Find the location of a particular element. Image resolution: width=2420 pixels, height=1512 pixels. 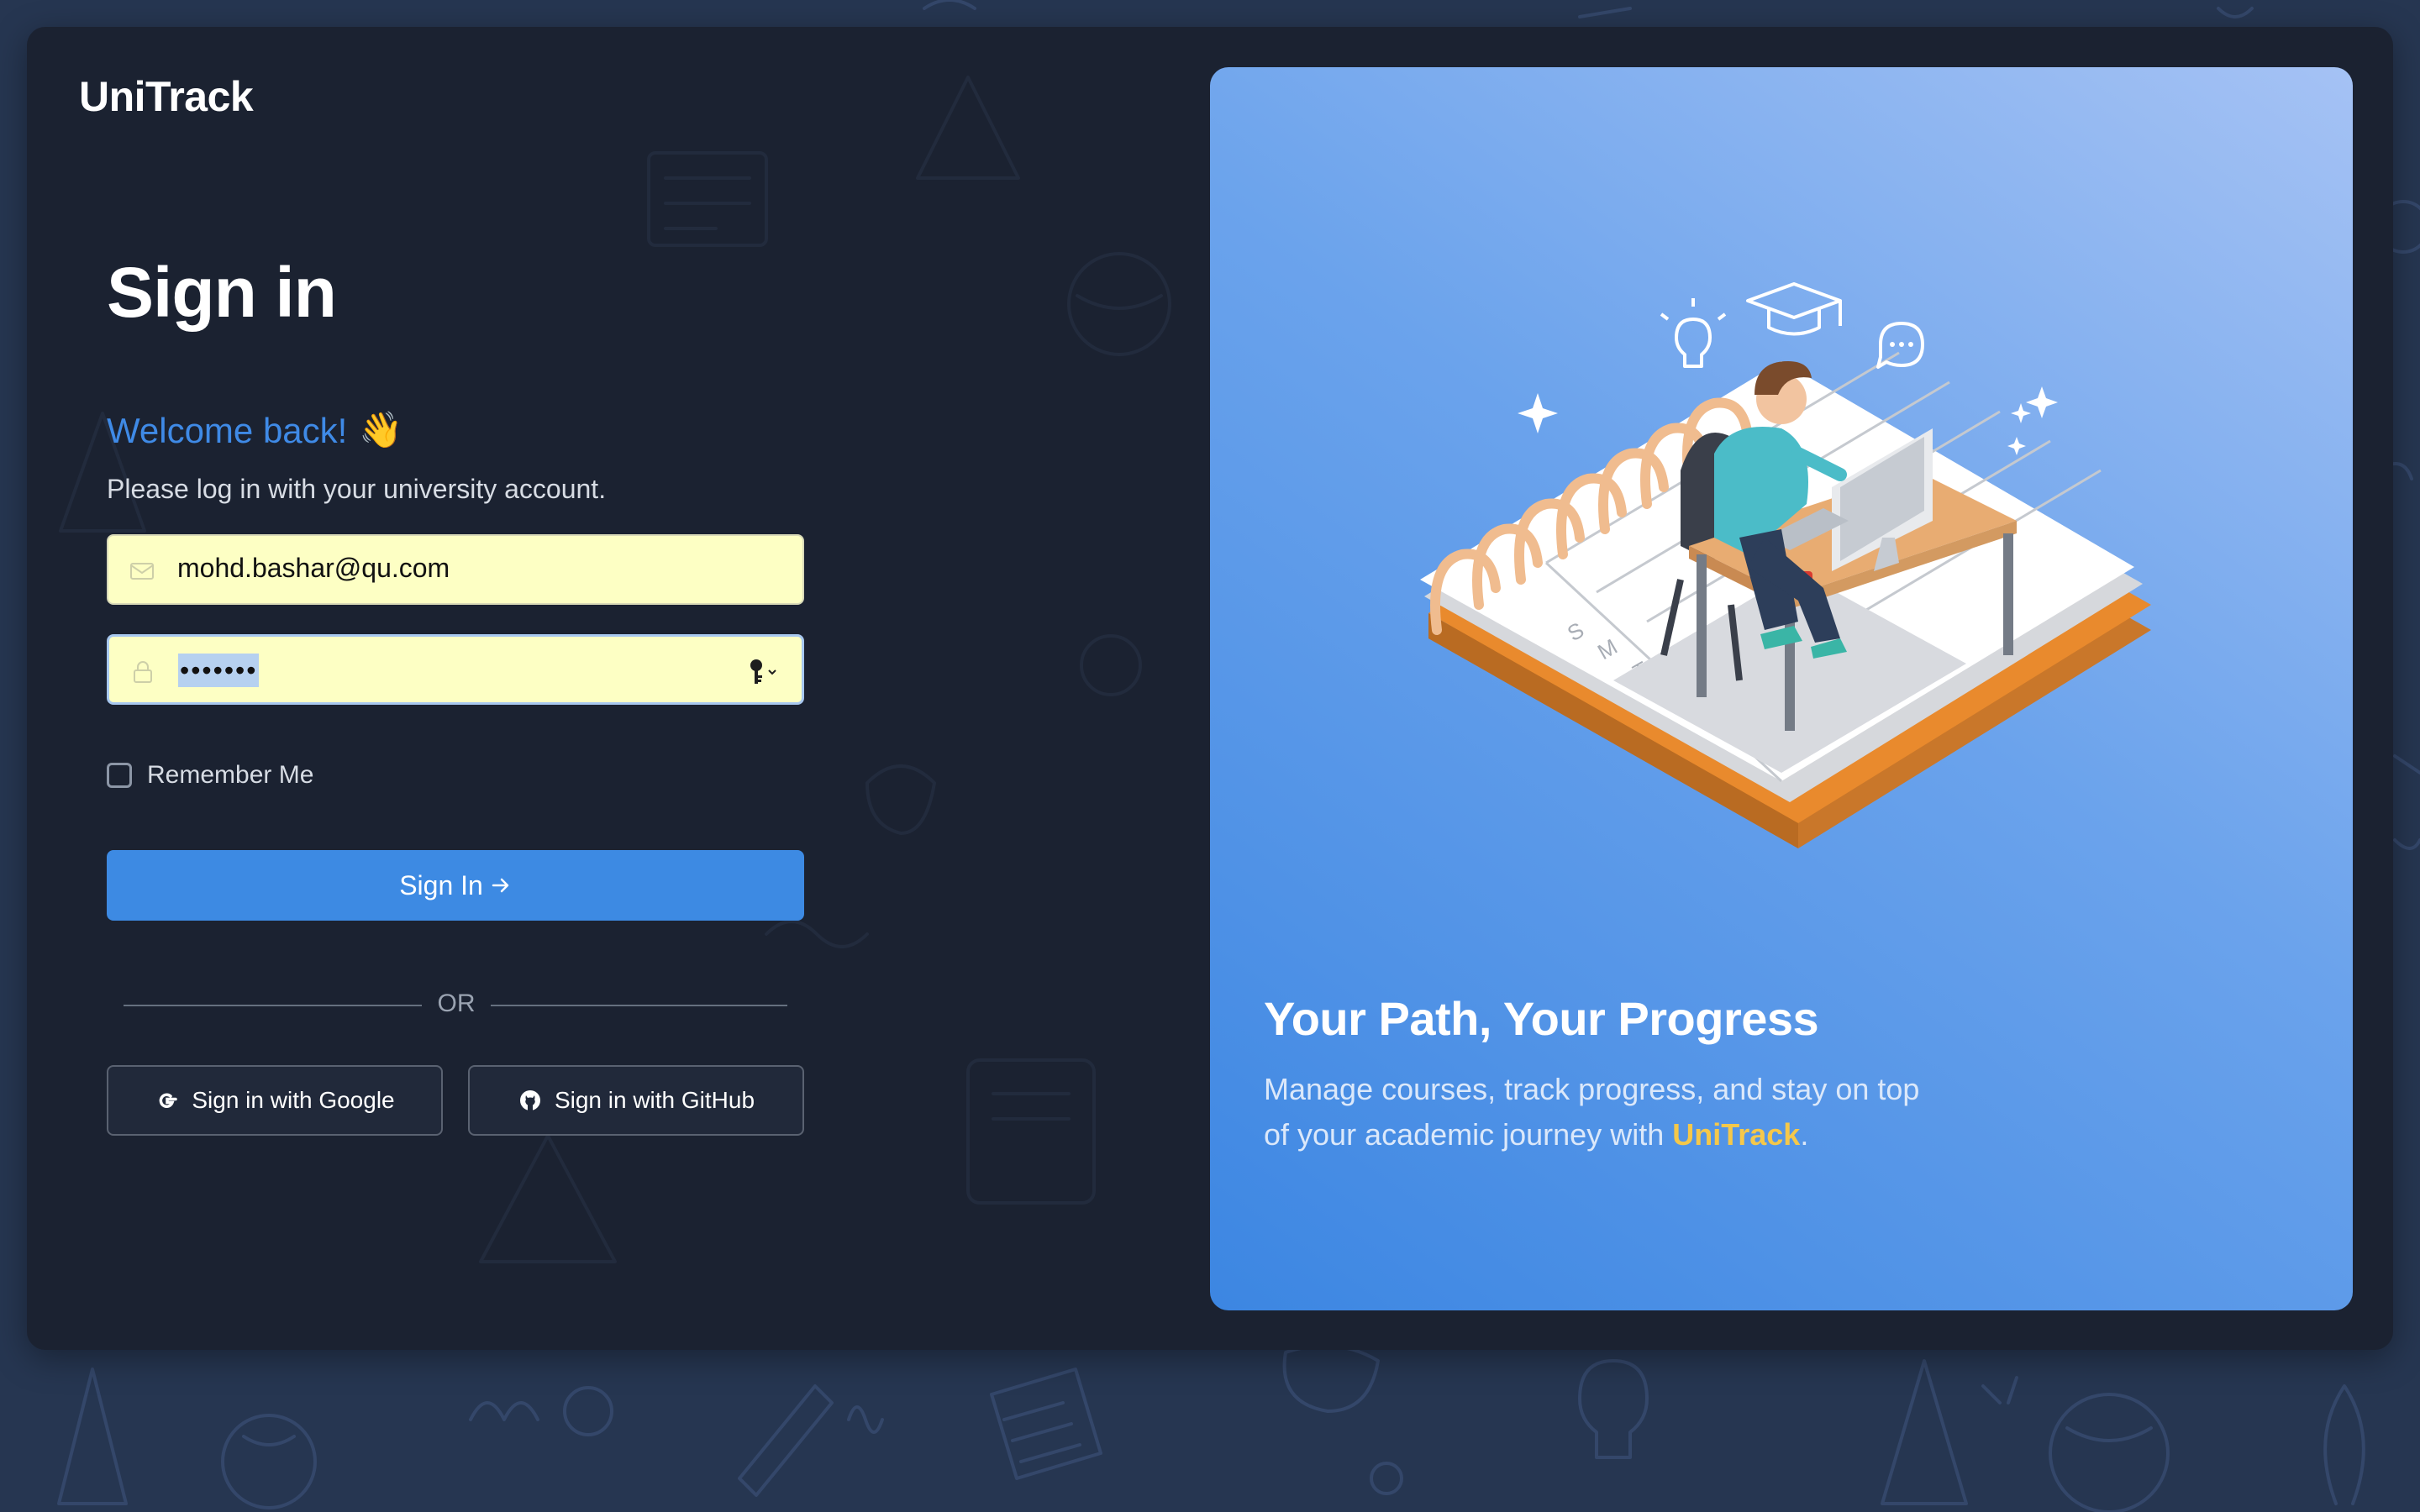

hero-brand-highlight: UniTrack is located at coordinates (1737, 1134).